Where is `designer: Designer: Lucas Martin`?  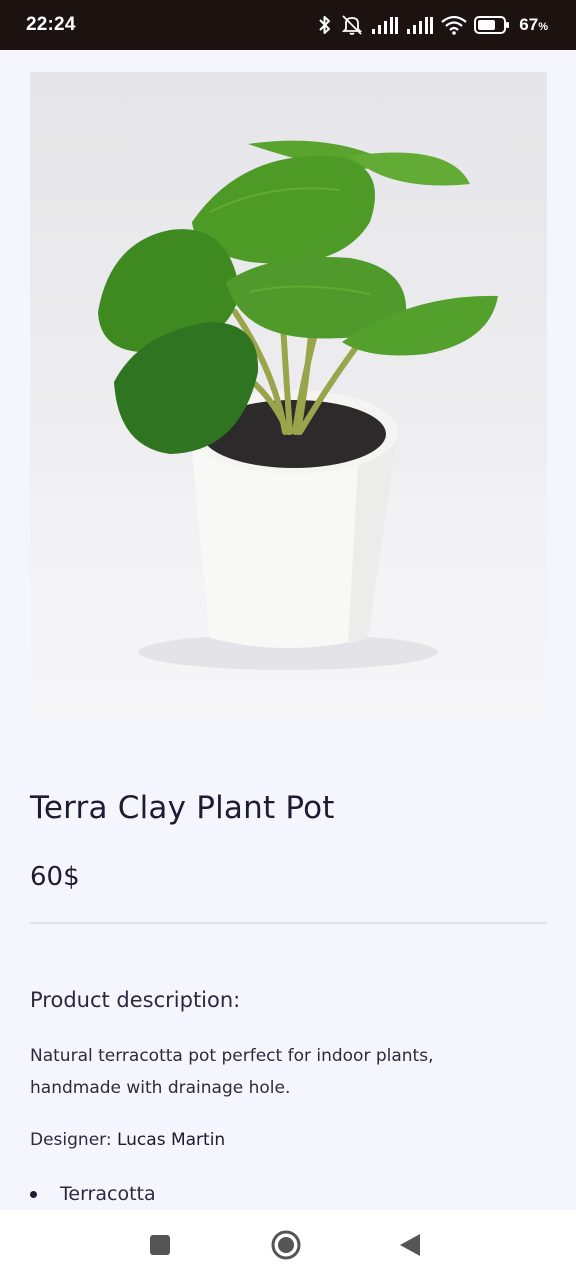
designer: Designer: Lucas Martin is located at coordinates (127, 1140).